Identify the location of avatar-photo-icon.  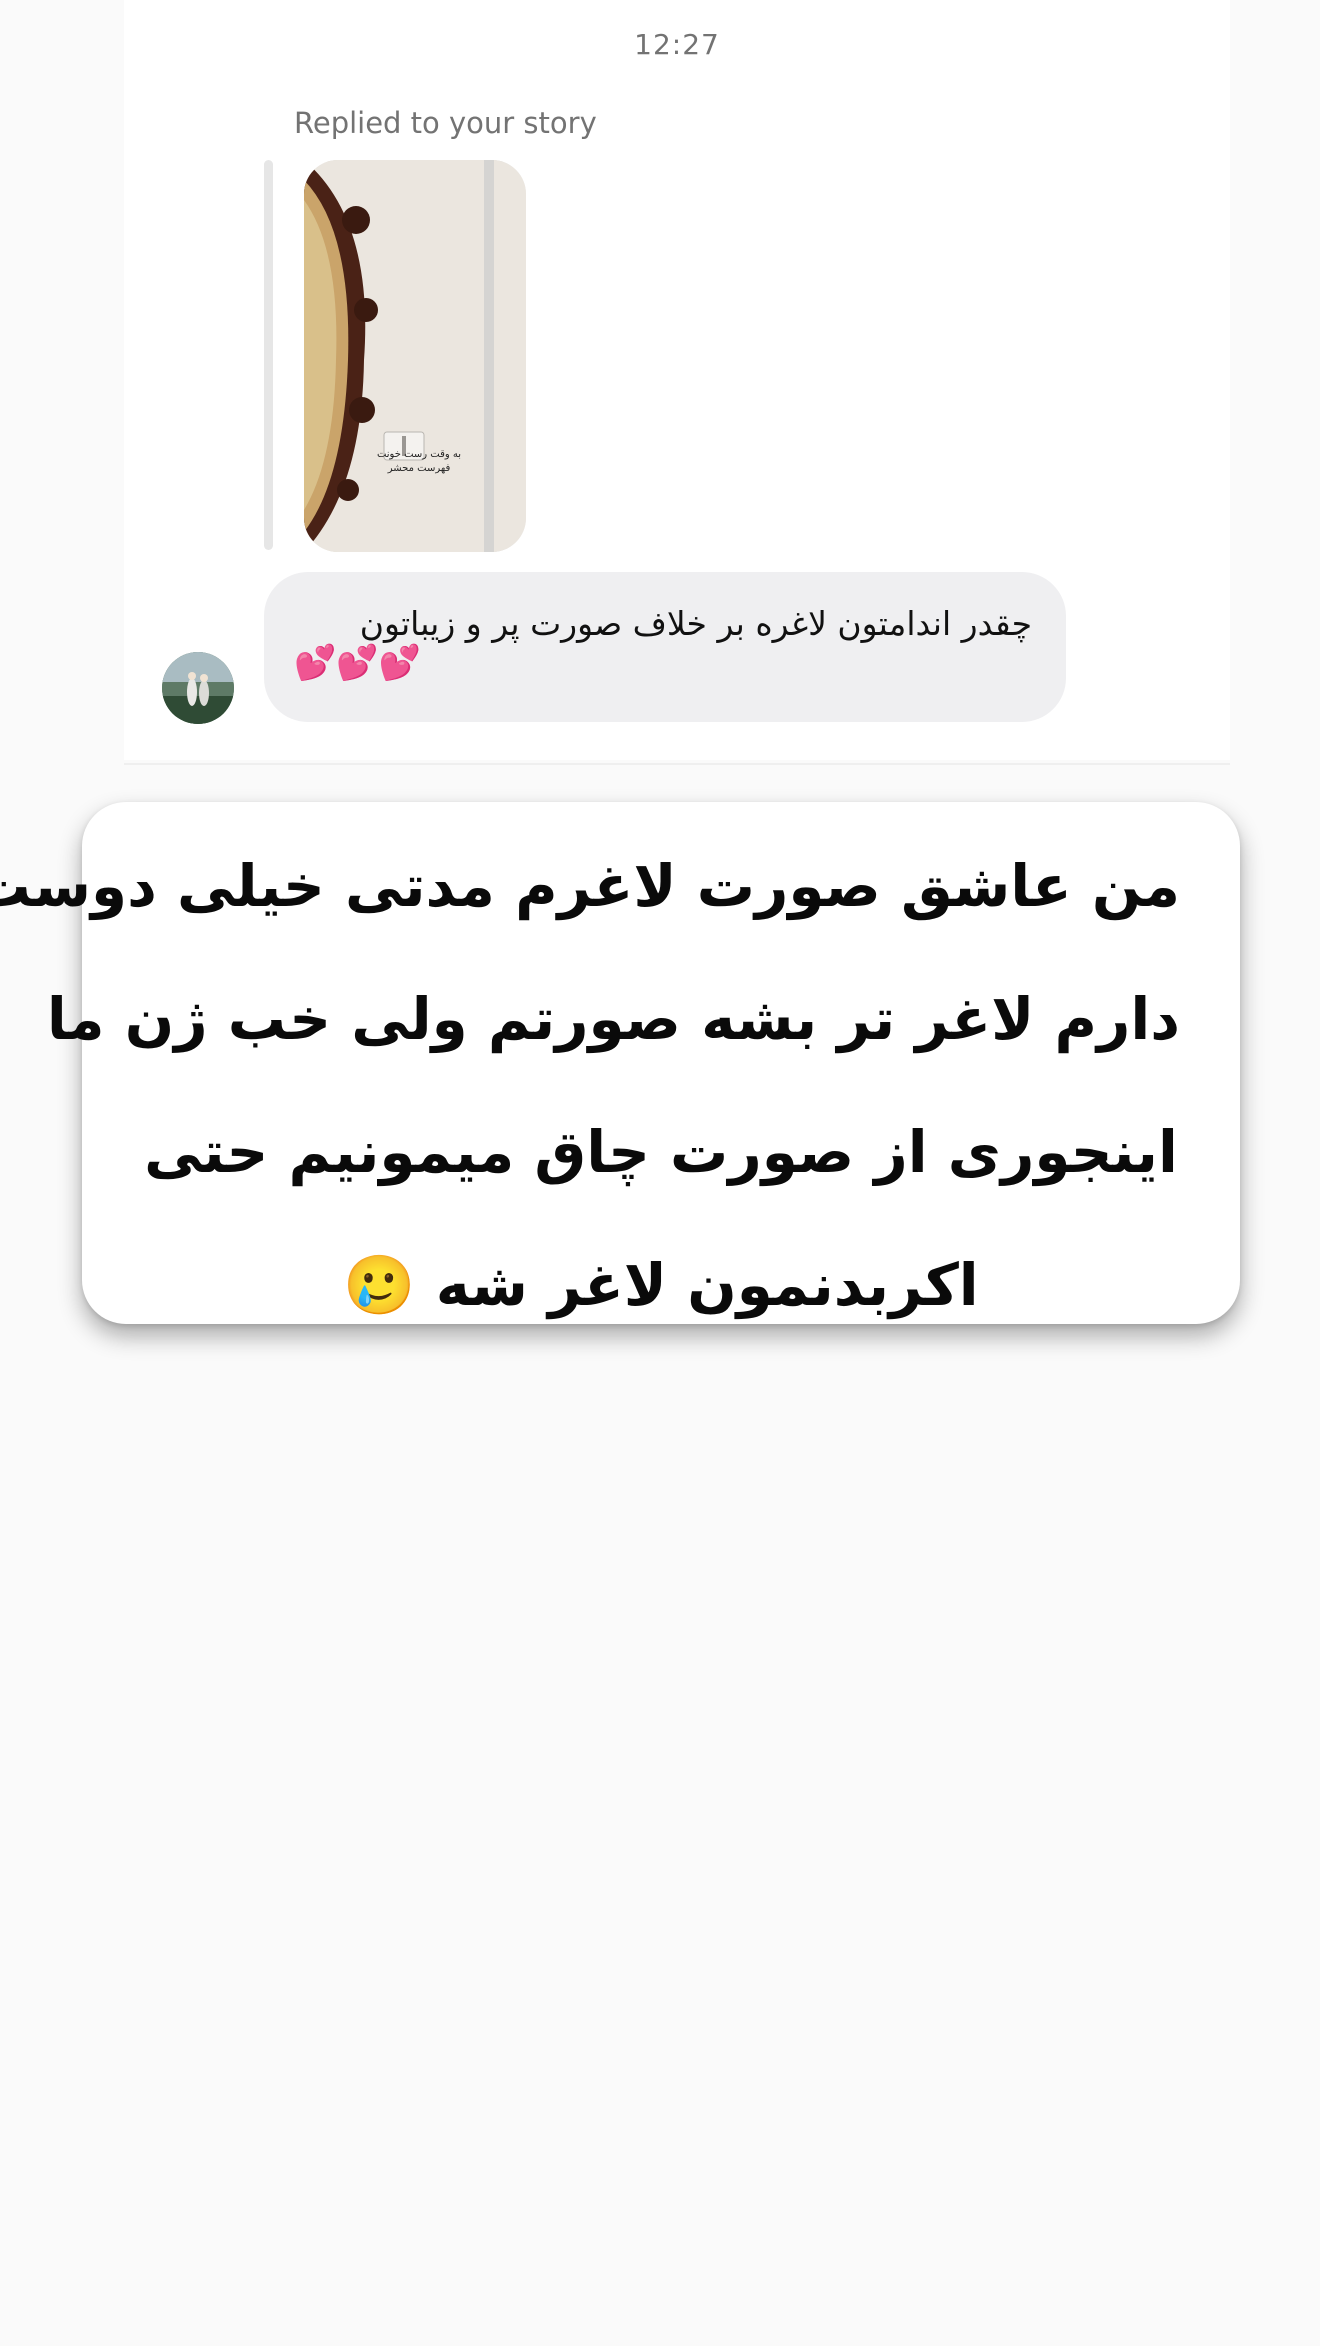
(198, 688).